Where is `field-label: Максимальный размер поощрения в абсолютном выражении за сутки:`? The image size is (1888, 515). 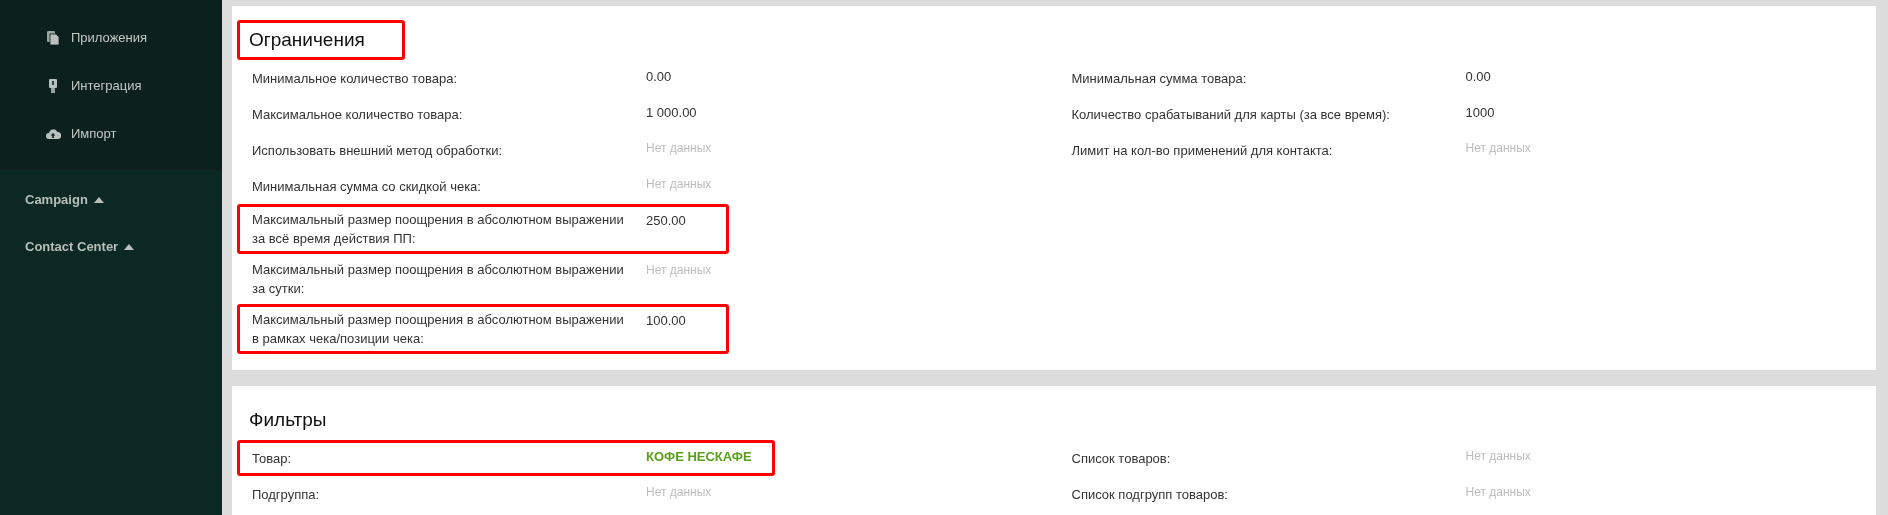 field-label: Максимальный размер поощрения в абсолютном выражении за сутки: is located at coordinates (438, 279).